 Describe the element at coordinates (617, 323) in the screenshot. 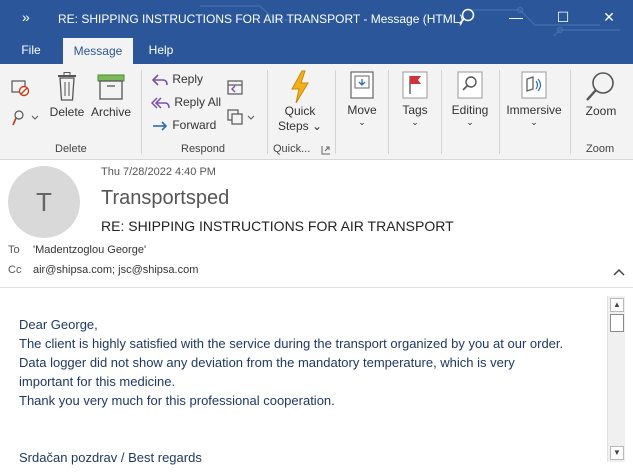

I see `scroll-thumb` at that location.